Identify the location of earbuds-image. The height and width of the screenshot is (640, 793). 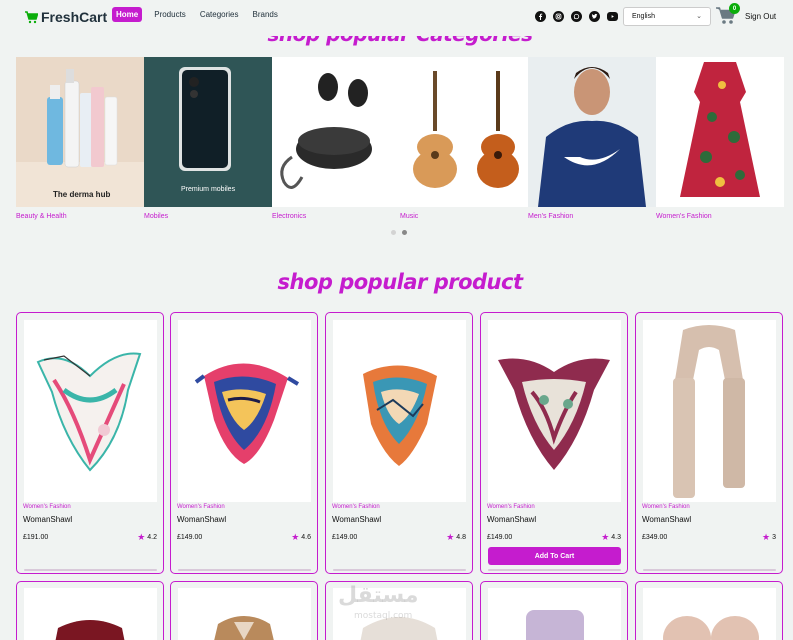
(336, 132).